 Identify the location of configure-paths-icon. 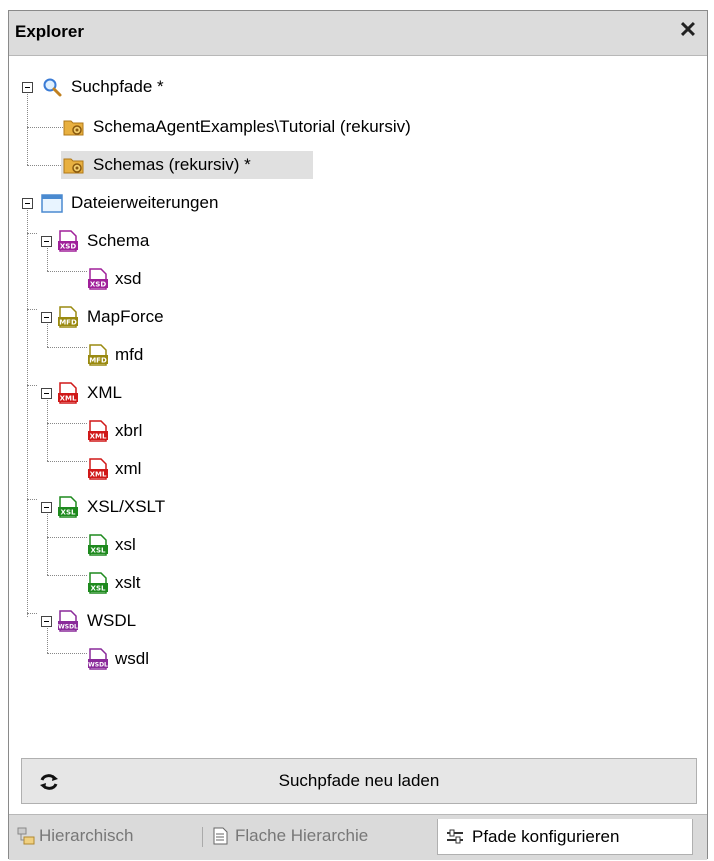
(455, 836).